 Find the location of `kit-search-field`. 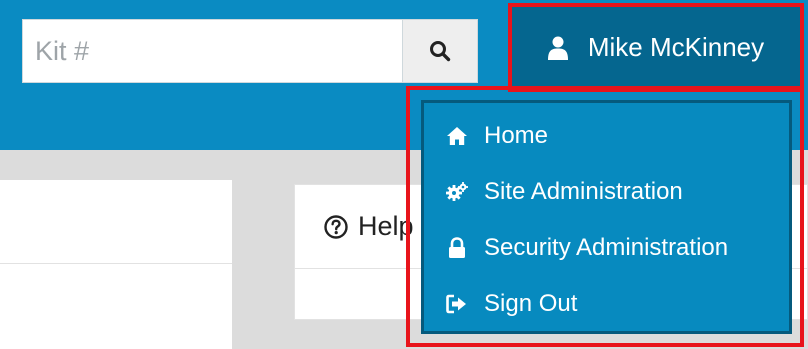

kit-search-field is located at coordinates (212, 51).